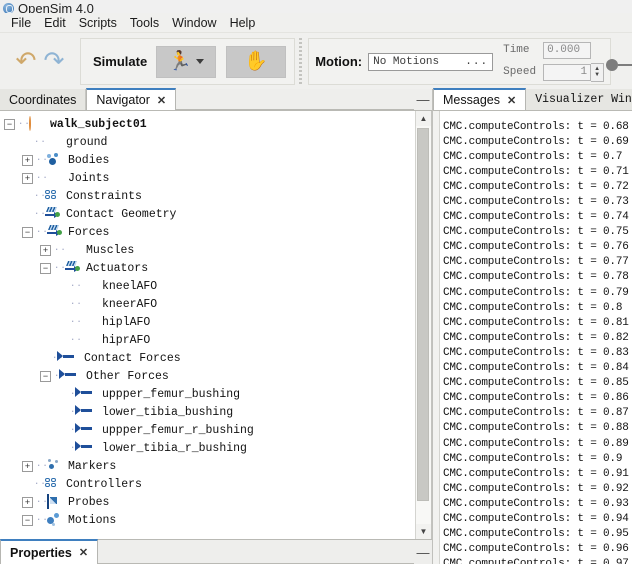  Describe the element at coordinates (243, 23) in the screenshot. I see `menu-help: Help` at that location.